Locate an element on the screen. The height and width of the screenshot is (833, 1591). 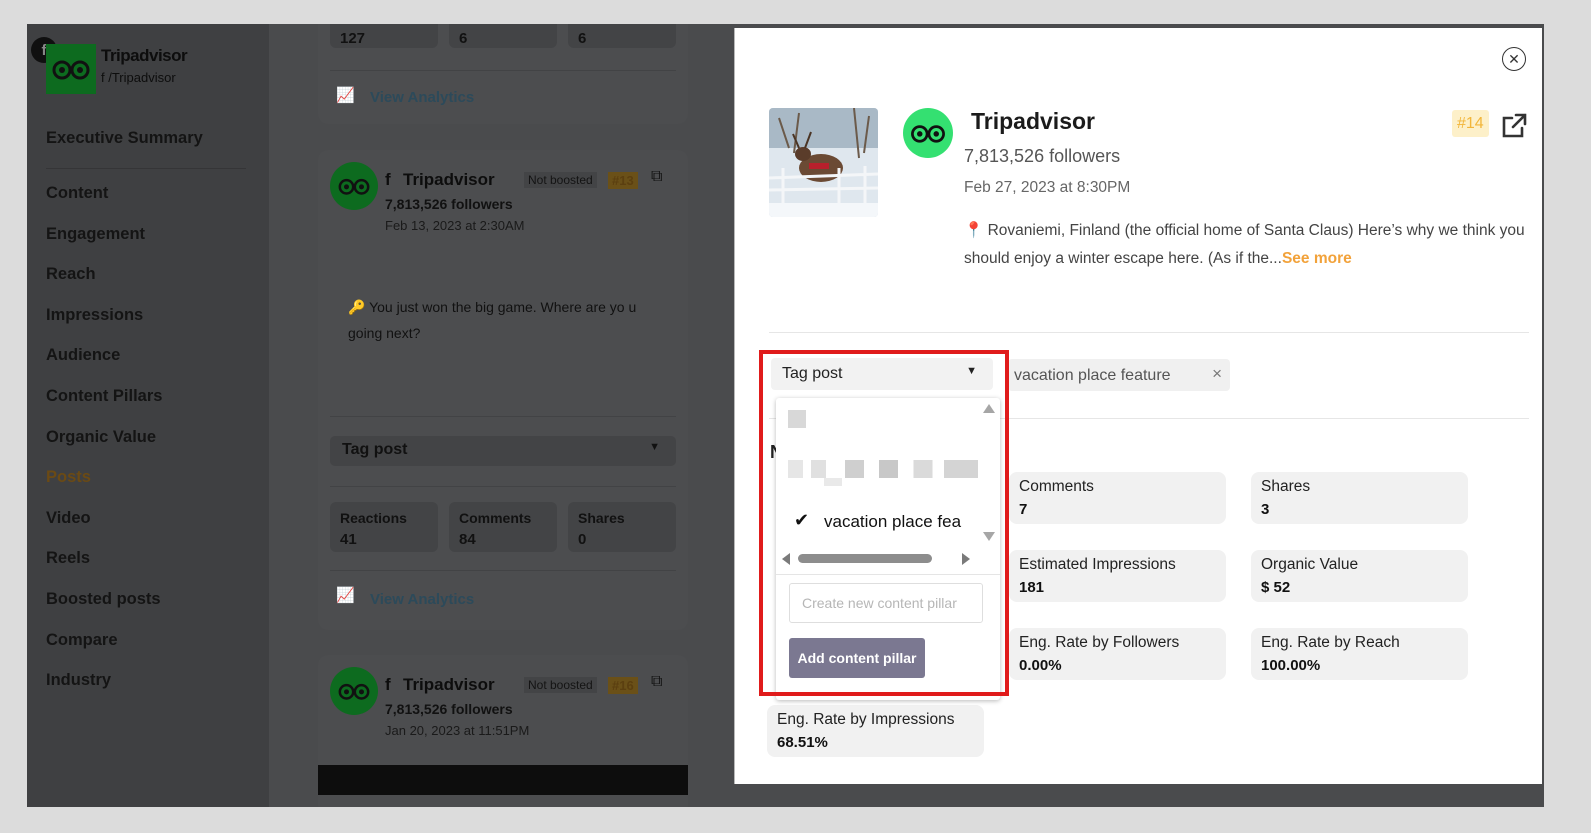
nav-item-audience: Audience is located at coordinates (146, 365).